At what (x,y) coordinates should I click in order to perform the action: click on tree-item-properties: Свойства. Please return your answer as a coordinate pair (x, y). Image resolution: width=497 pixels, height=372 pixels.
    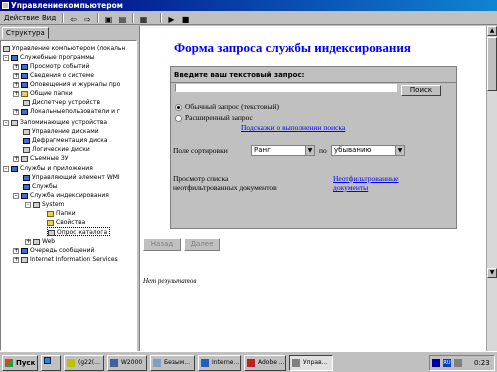
    Looking at the image, I should click on (66, 222).